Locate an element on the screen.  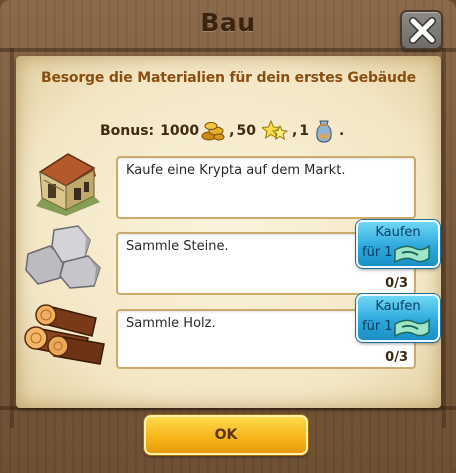
gold-coins-icon is located at coordinates (213, 131).